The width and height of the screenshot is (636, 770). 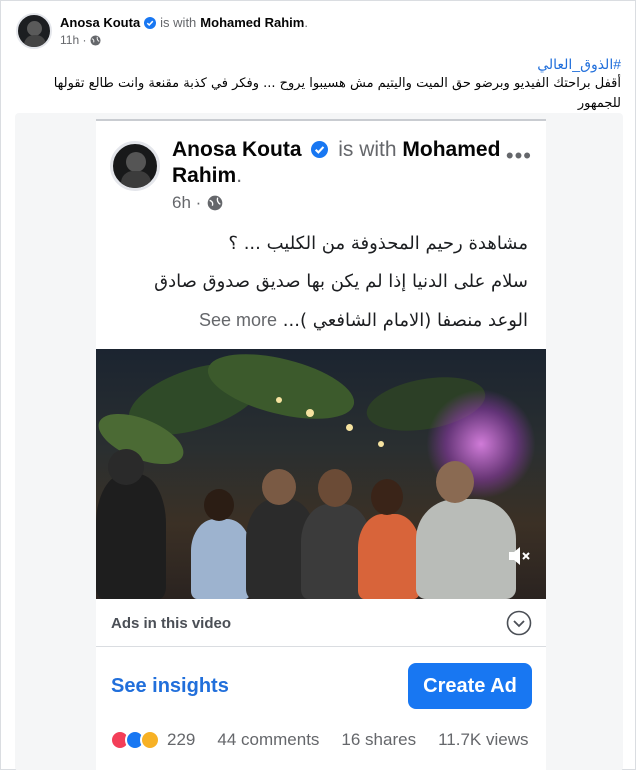 What do you see at coordinates (268, 739) in the screenshot?
I see `comments-count: 44 comments` at bounding box center [268, 739].